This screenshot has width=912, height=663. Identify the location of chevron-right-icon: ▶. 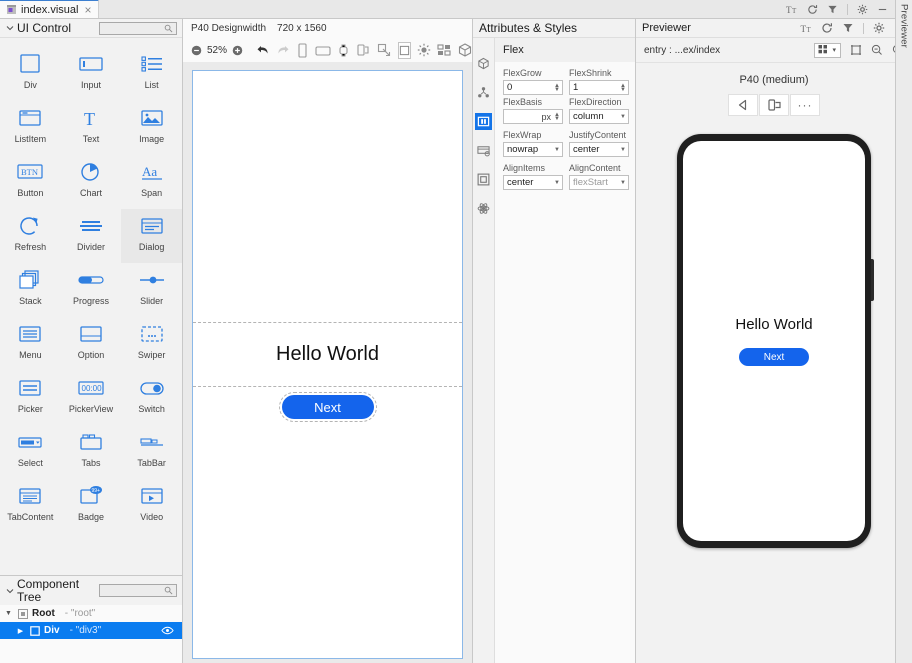
(20, 631).